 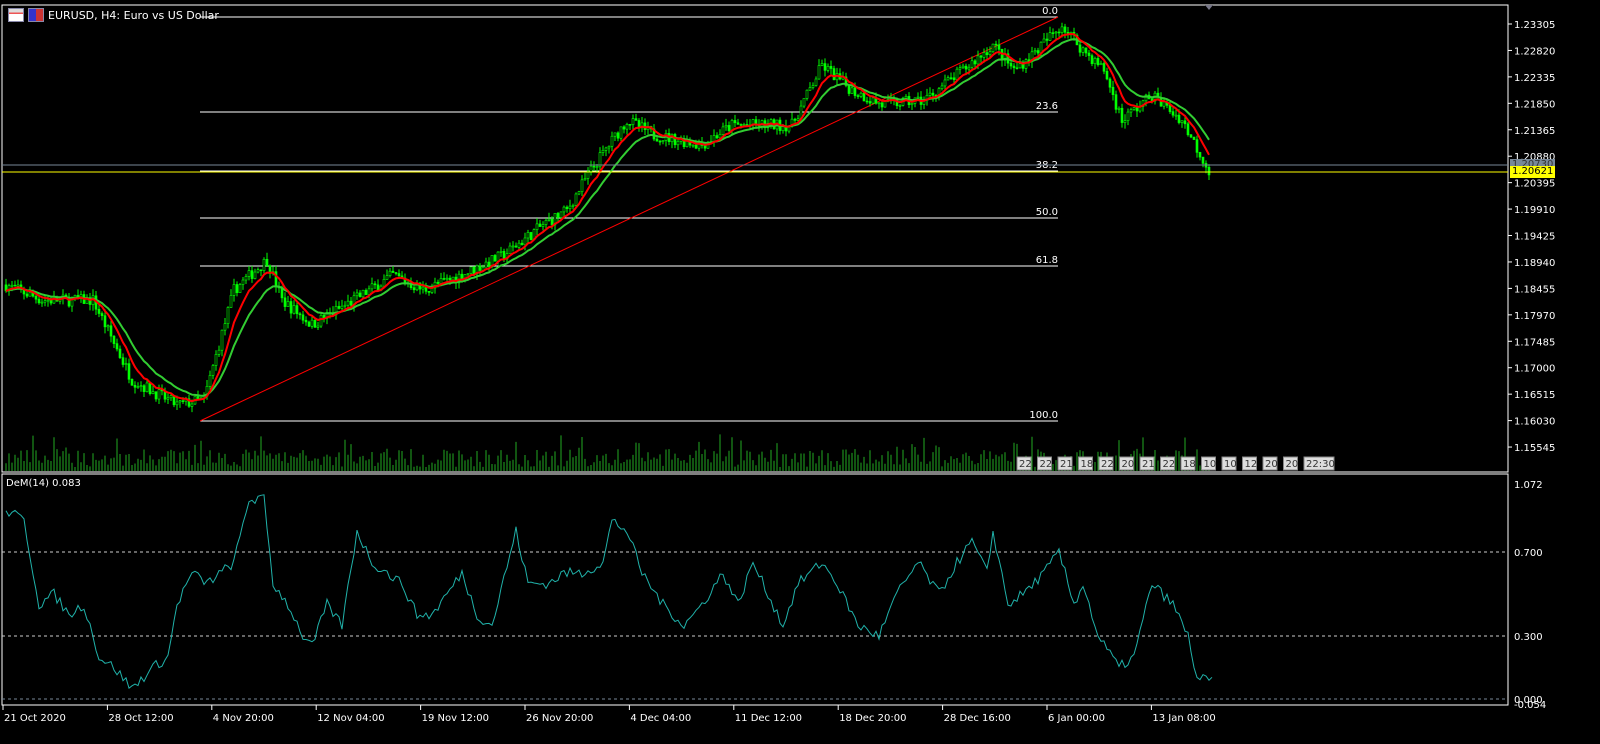 I want to click on period-marker-label: 22, so click(x=1169, y=464).